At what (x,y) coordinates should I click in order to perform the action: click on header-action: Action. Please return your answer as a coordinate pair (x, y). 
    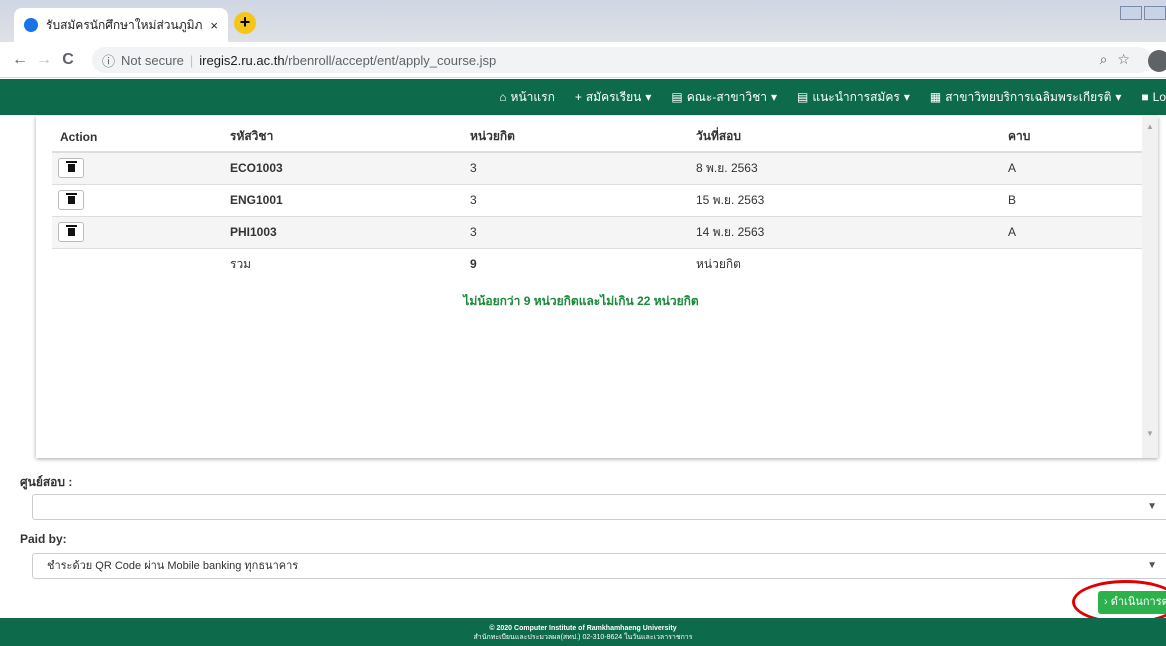
    Looking at the image, I should click on (141, 137).